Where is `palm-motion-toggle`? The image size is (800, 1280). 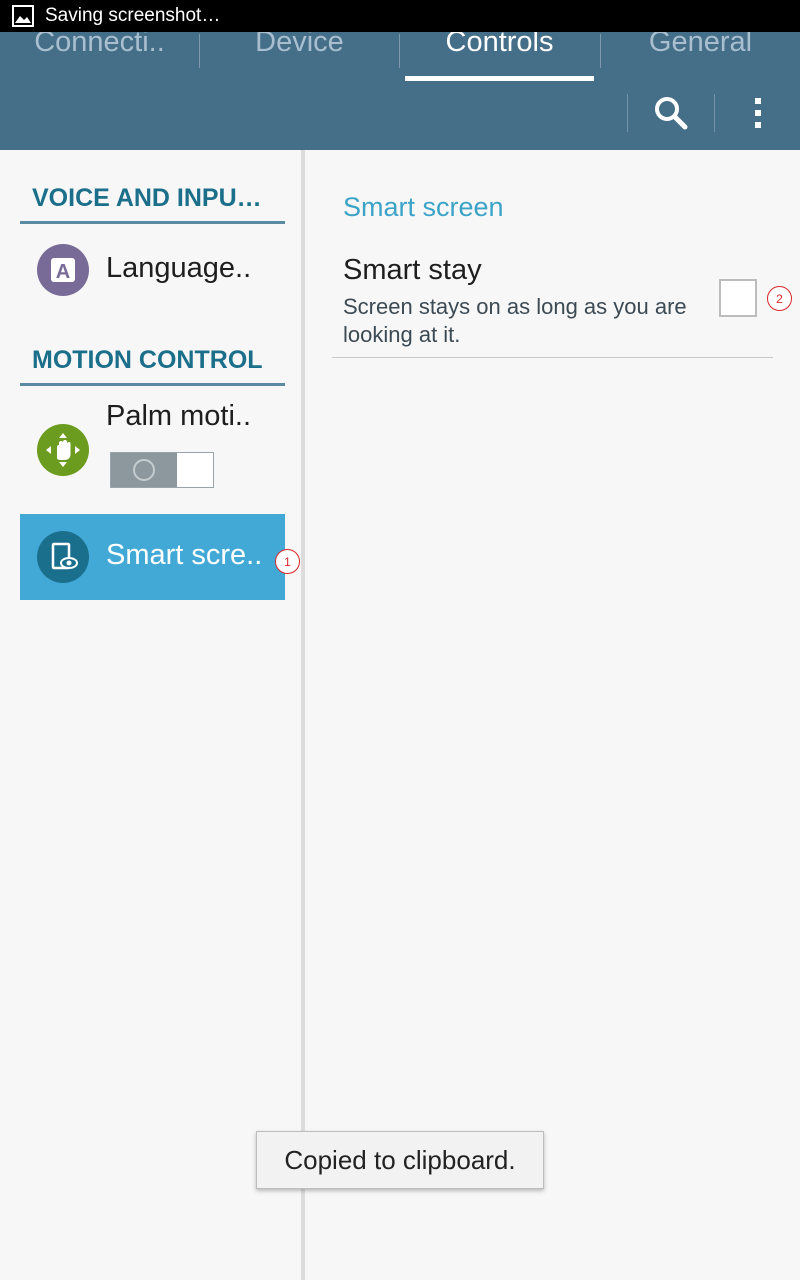 palm-motion-toggle is located at coordinates (162, 470).